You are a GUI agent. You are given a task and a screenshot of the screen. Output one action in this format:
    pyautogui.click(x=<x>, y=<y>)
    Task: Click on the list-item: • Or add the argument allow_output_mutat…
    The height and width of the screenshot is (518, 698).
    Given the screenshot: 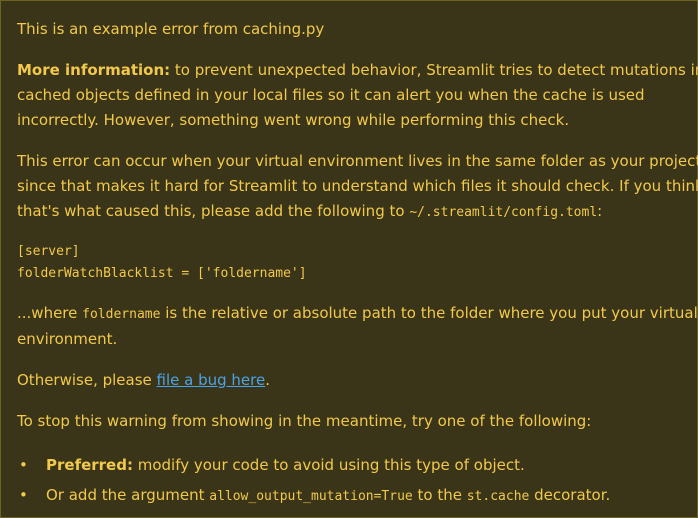 What is the action you would take?
    pyautogui.click(x=349, y=495)
    